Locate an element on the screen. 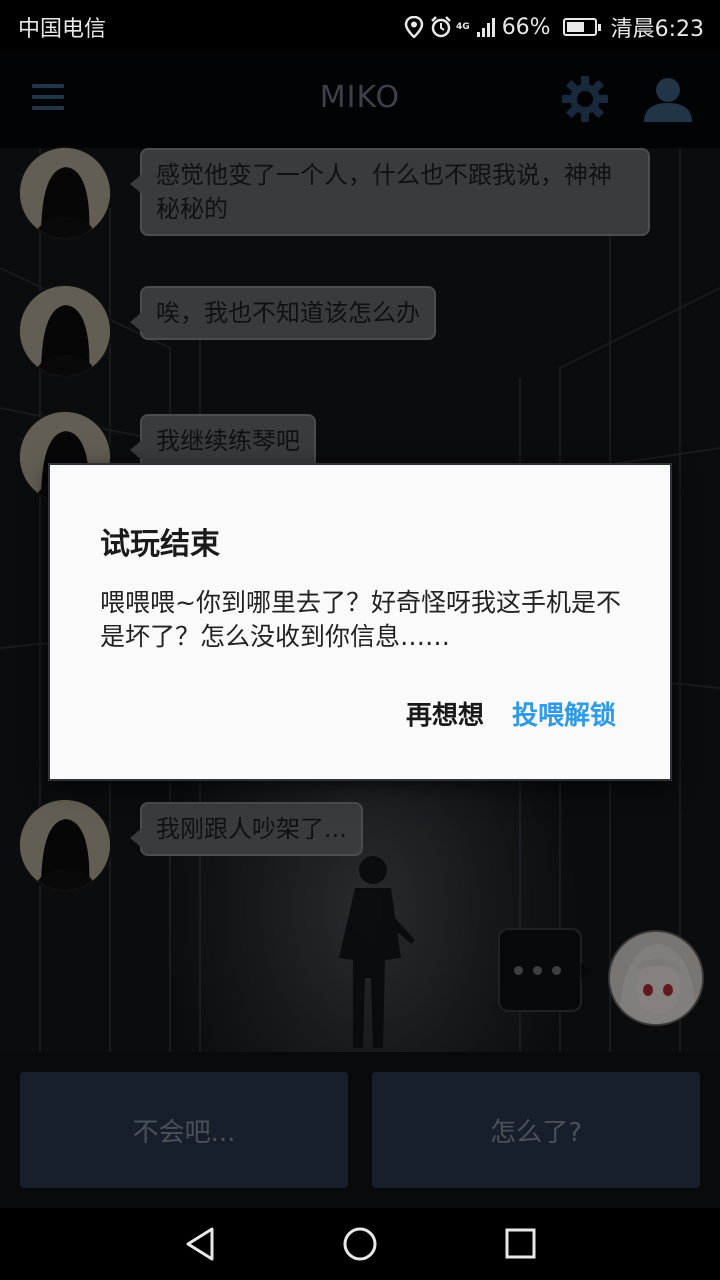  home-icon is located at coordinates (360, 1244).